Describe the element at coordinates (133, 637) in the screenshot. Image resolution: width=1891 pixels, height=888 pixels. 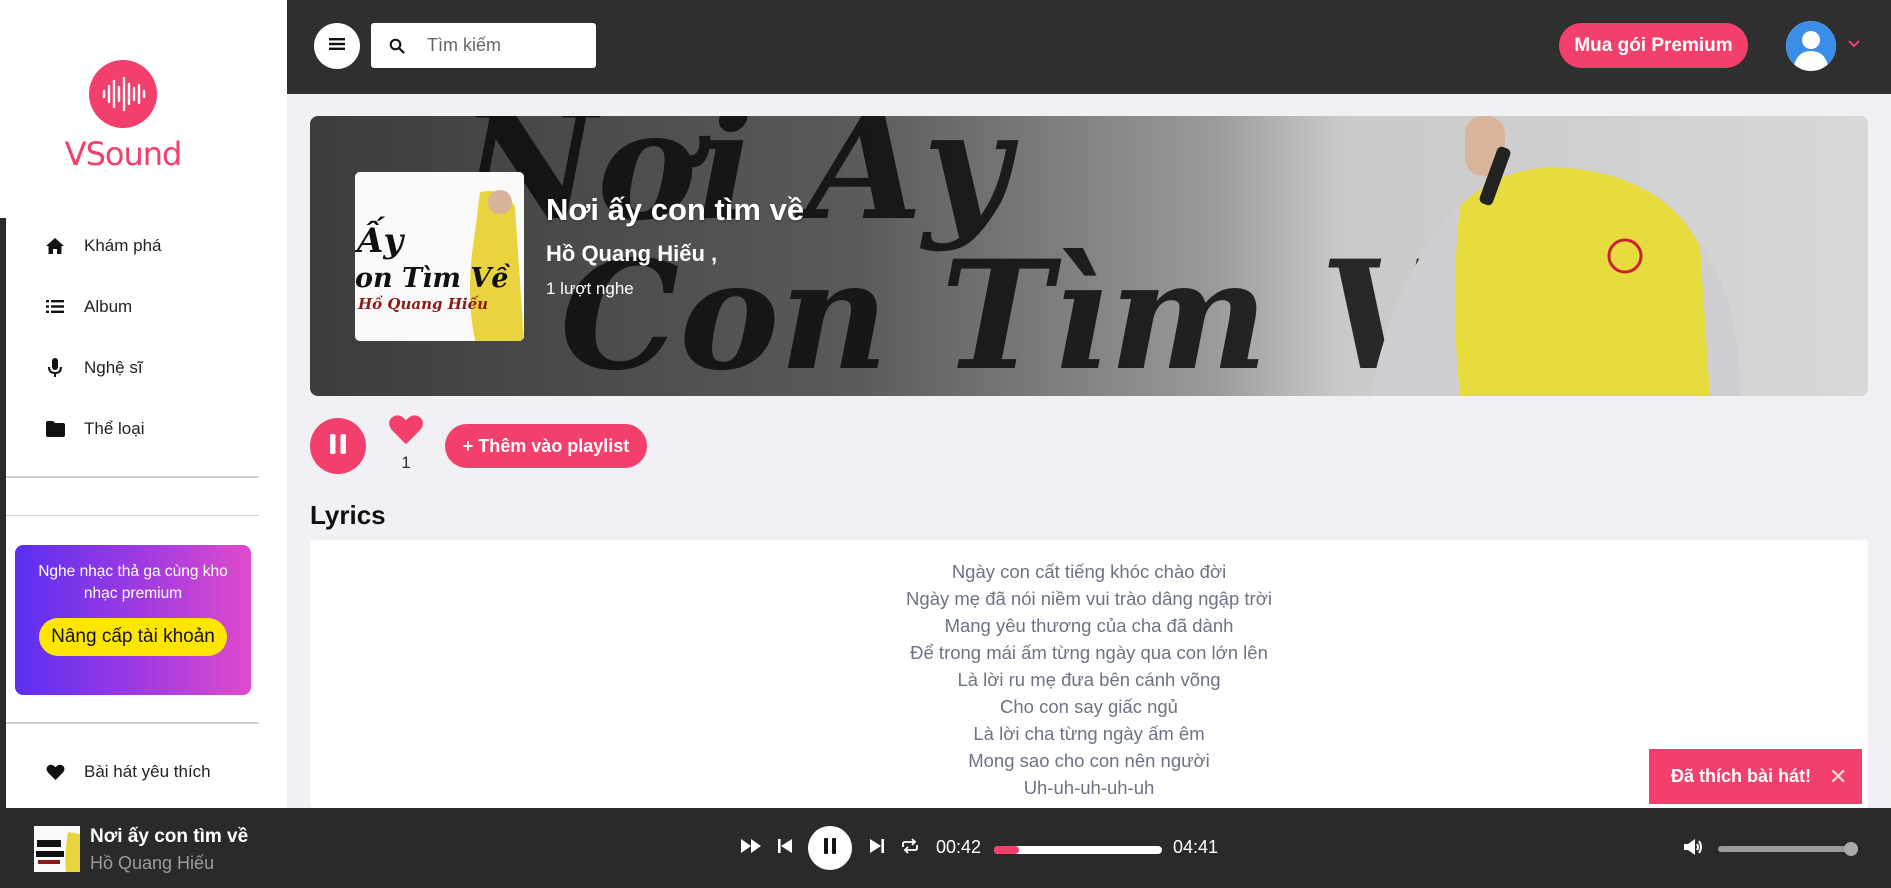
I see `upgrade-account-button: Nâng cấp tài khoản` at that location.